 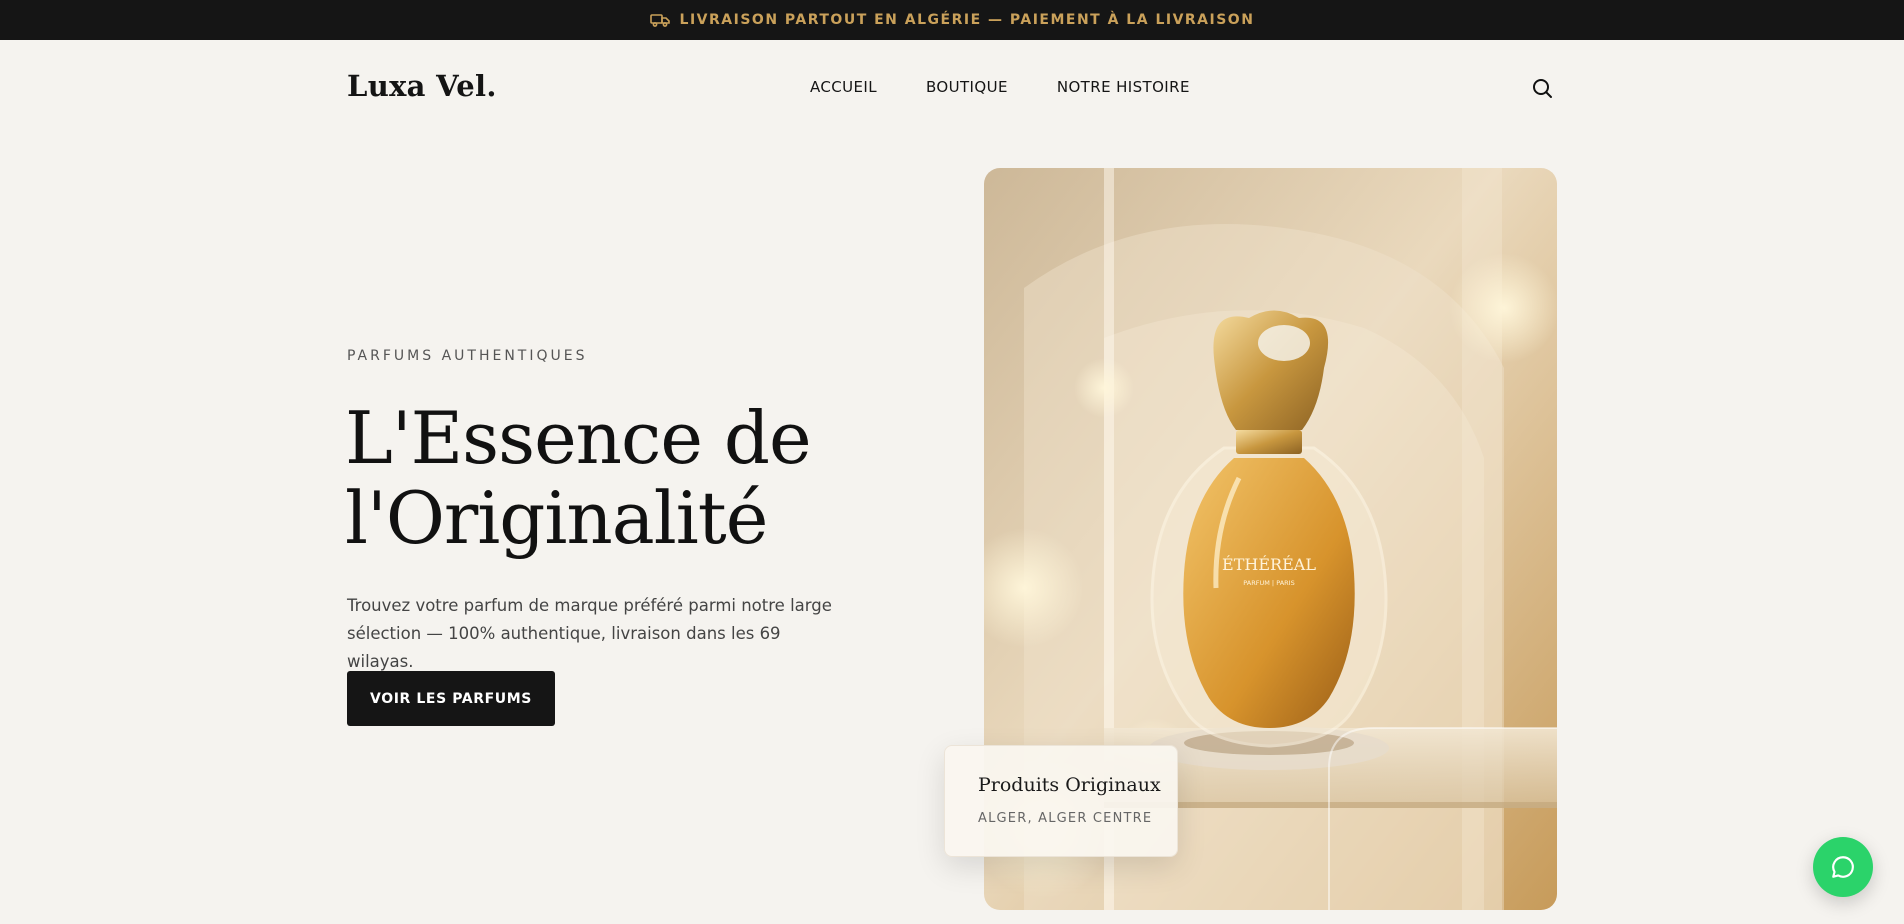 I want to click on hero-eyebrow: PARFUMS AUTHENTIQUES, so click(x=467, y=356).